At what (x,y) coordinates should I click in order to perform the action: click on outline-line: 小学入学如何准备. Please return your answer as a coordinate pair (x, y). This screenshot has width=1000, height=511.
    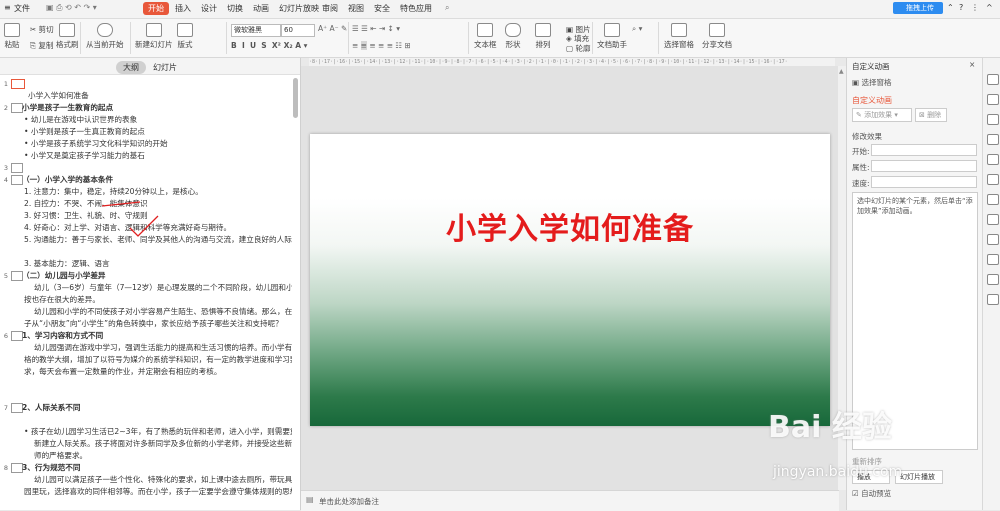
    Looking at the image, I should click on (146, 96).